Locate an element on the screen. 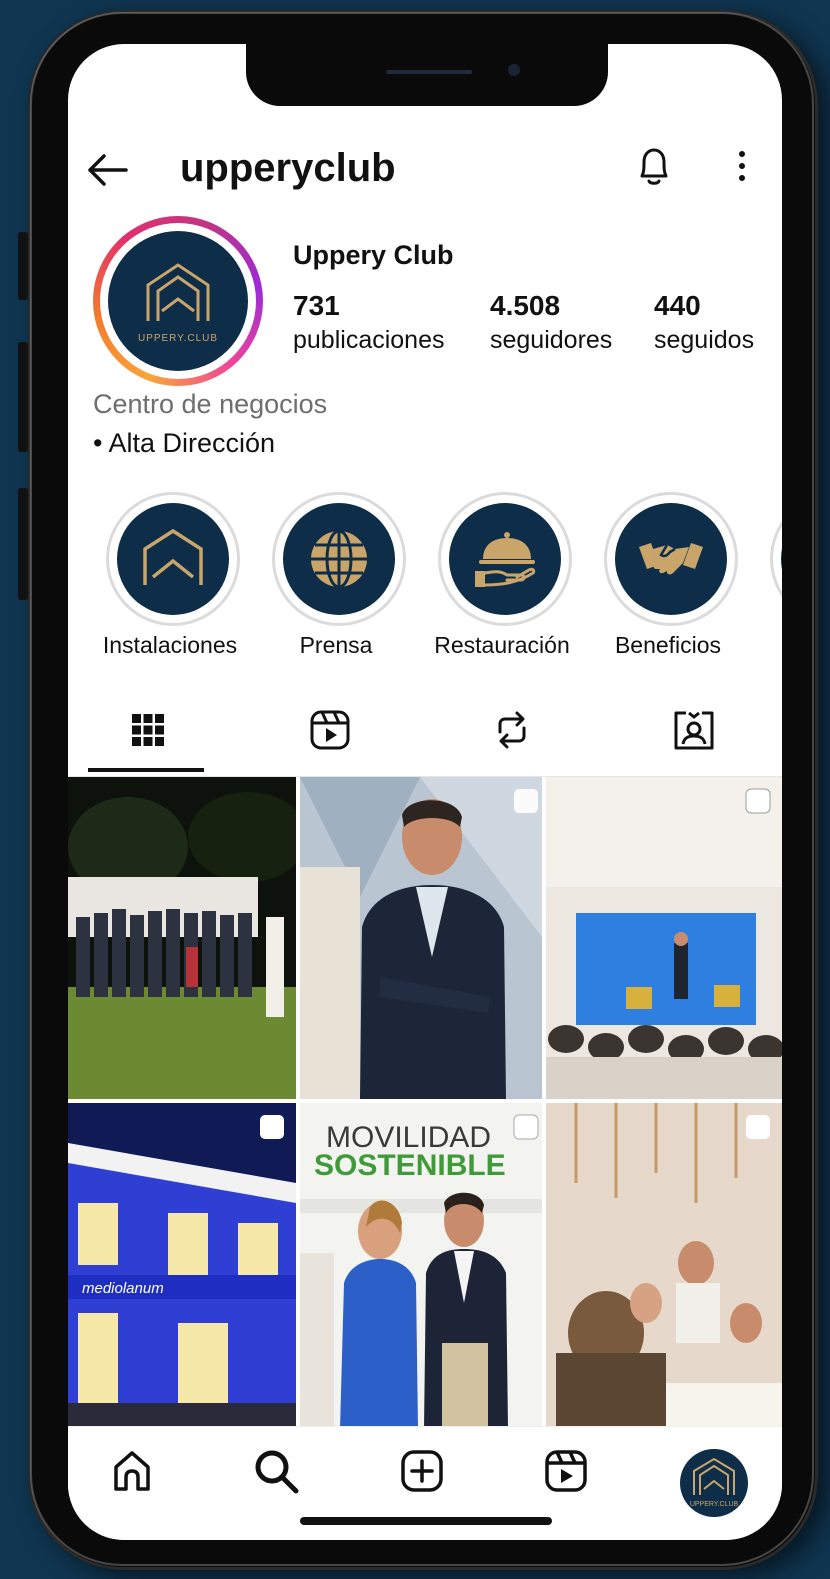 Image resolution: width=830 pixels, height=1579 pixels. tab-reposts is located at coordinates (520, 730).